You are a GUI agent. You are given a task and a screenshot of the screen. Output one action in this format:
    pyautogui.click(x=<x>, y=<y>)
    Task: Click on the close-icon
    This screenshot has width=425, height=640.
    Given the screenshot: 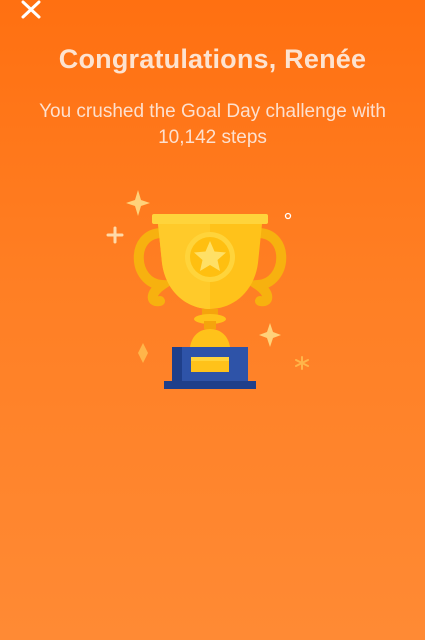 What is the action you would take?
    pyautogui.click(x=31, y=11)
    